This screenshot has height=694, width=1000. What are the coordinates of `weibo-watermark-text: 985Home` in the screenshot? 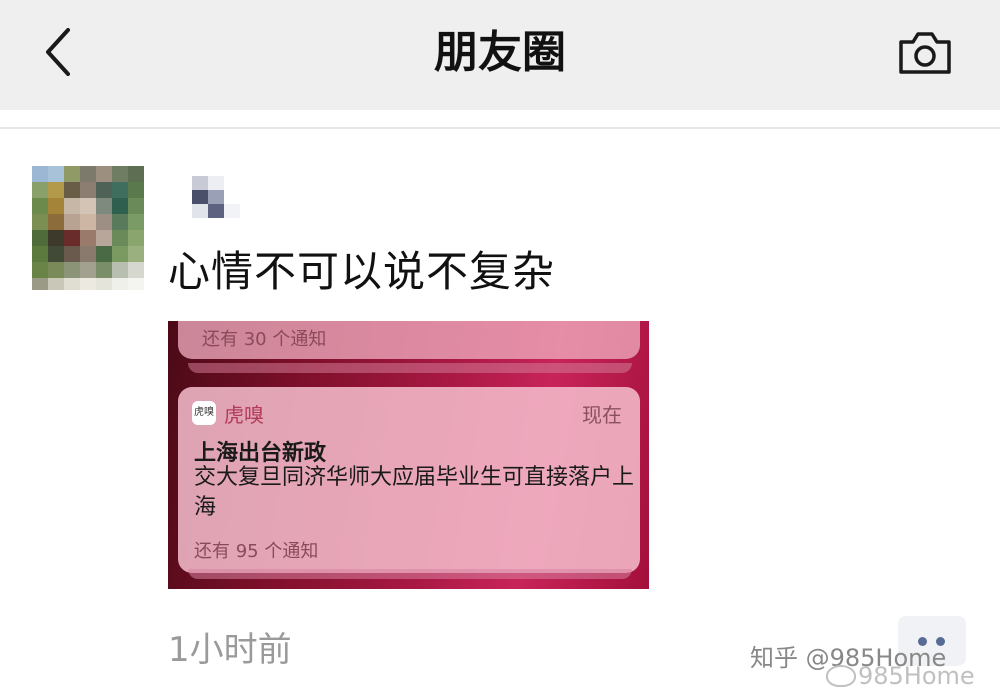 It's located at (916, 676).